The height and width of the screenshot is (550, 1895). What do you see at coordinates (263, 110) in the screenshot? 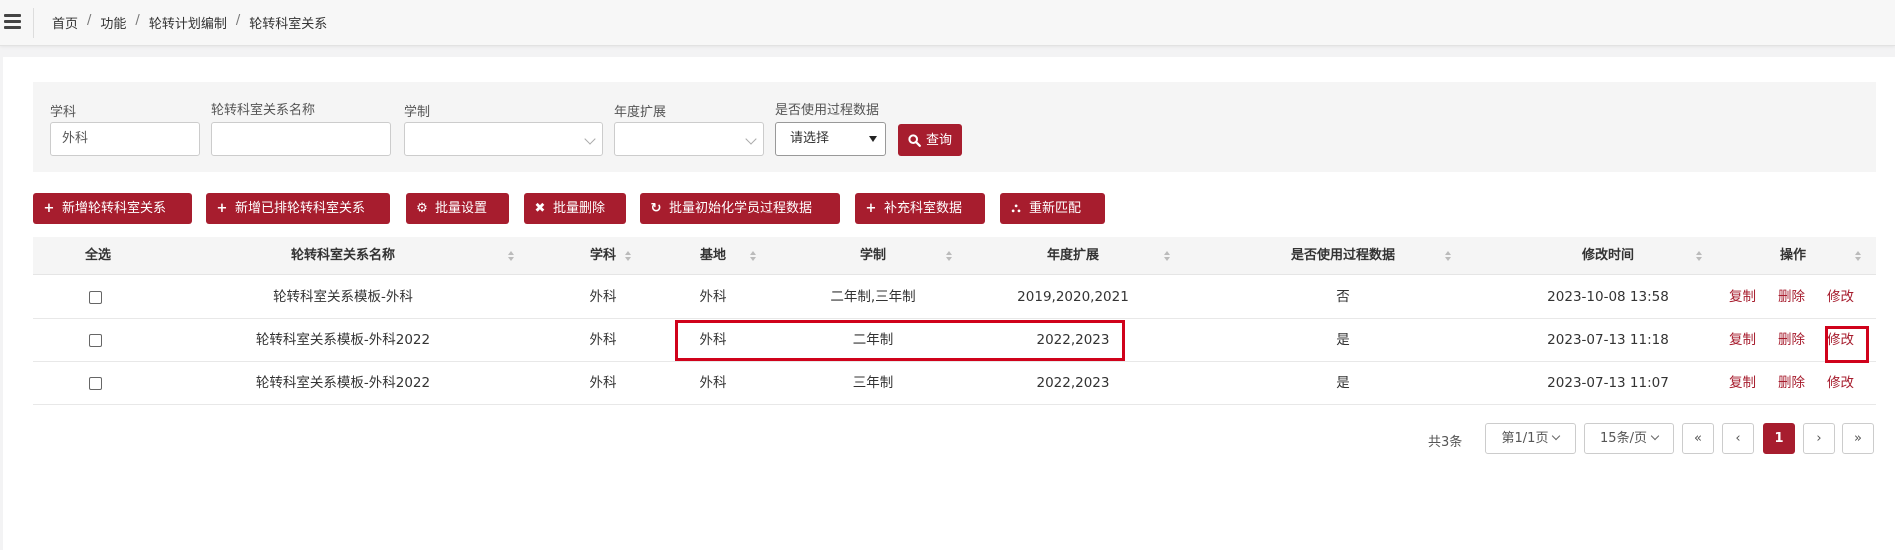
I see `relation-name-label: 轮转科室关系名称` at bounding box center [263, 110].